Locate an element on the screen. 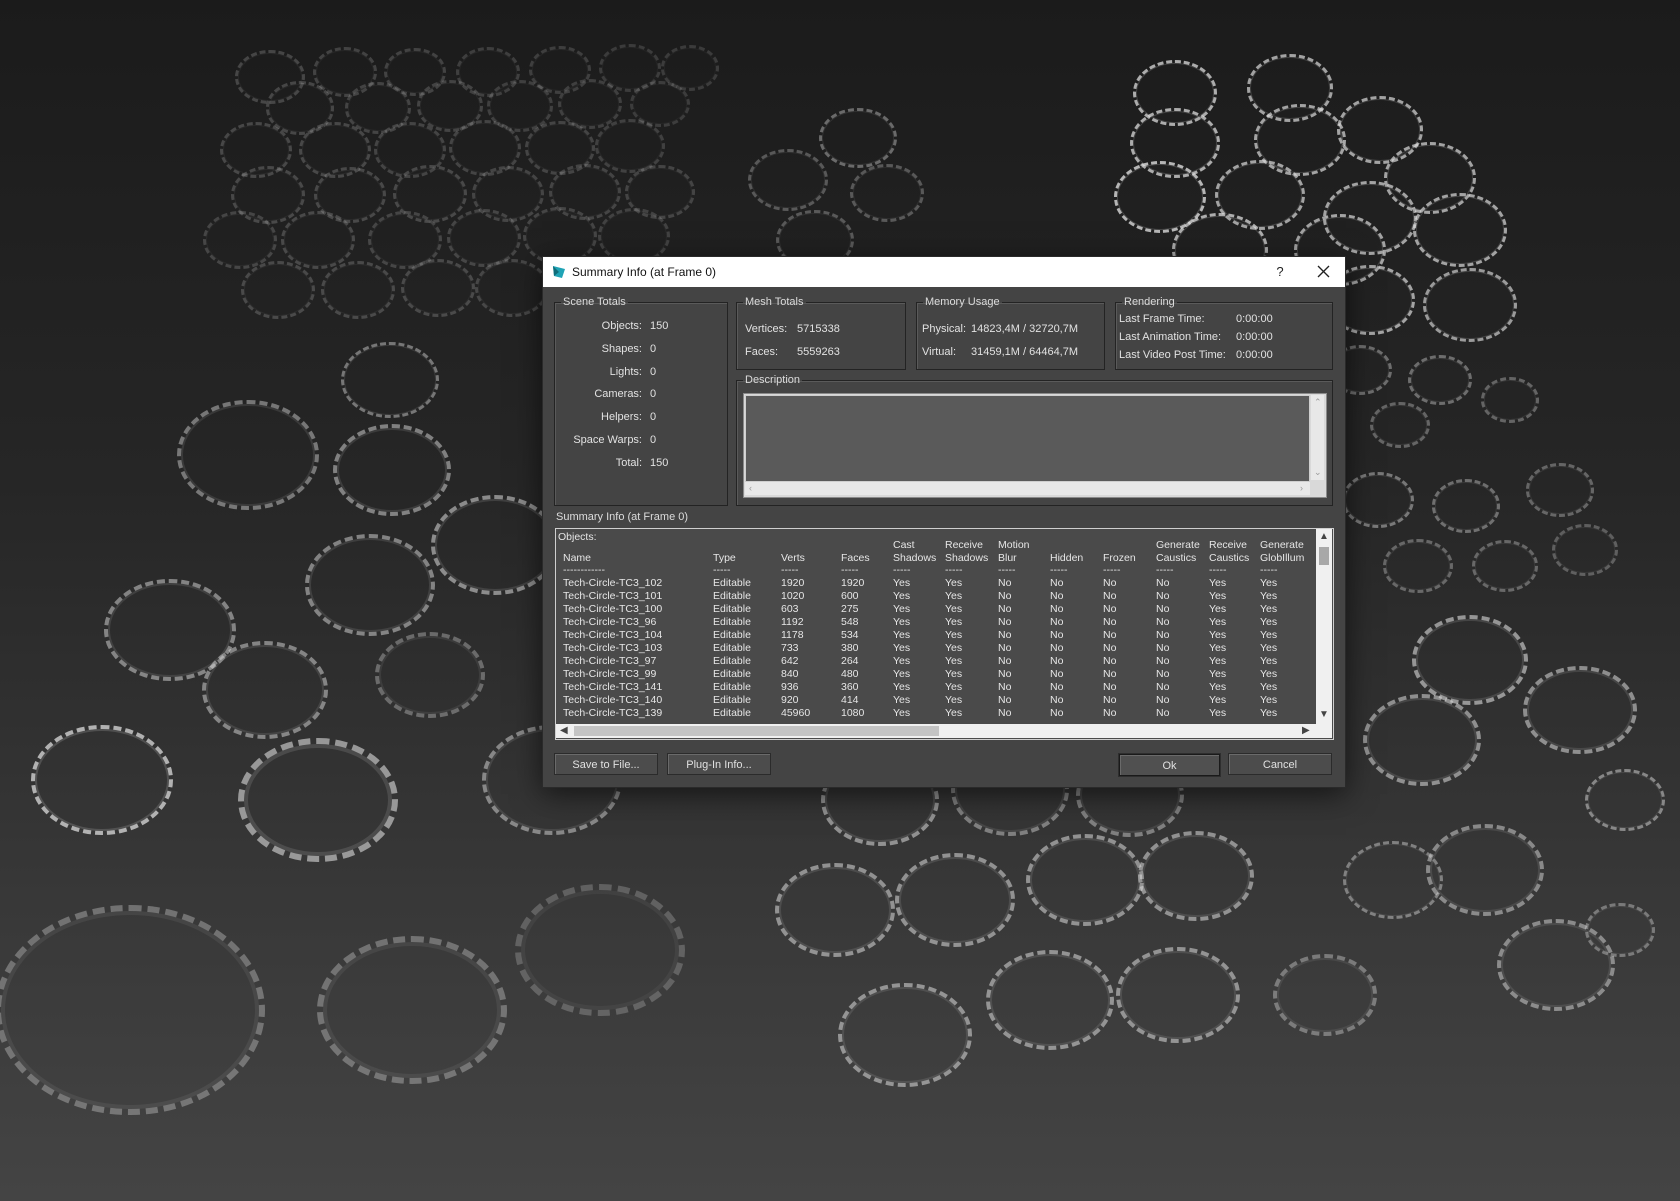  table-cell: Tech-Circle-TC3_97 is located at coordinates (610, 661).